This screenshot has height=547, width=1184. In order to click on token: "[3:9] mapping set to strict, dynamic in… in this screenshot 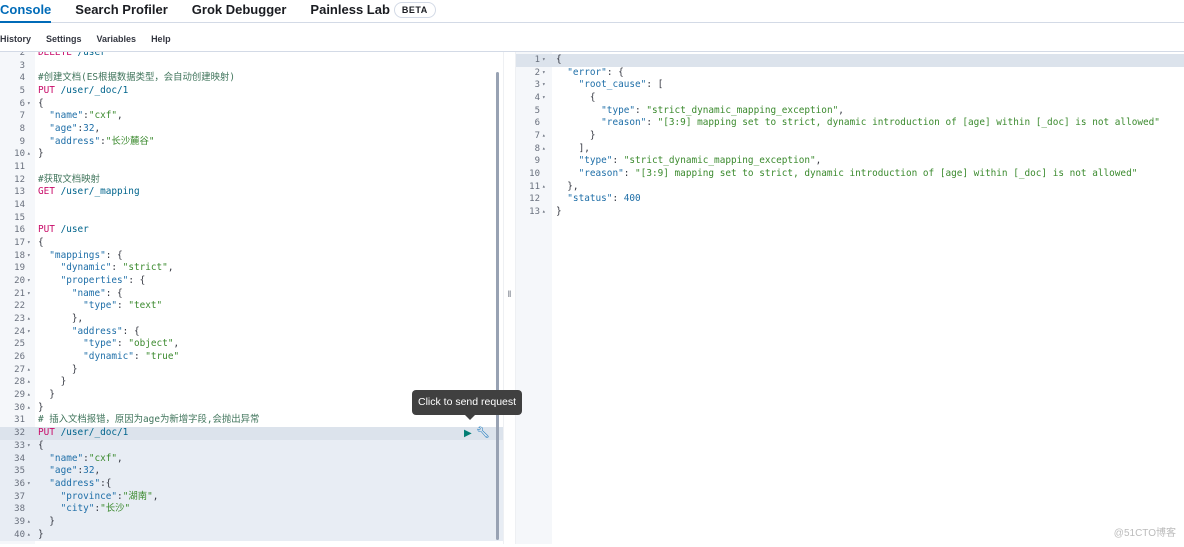, I will do `click(886, 174)`.